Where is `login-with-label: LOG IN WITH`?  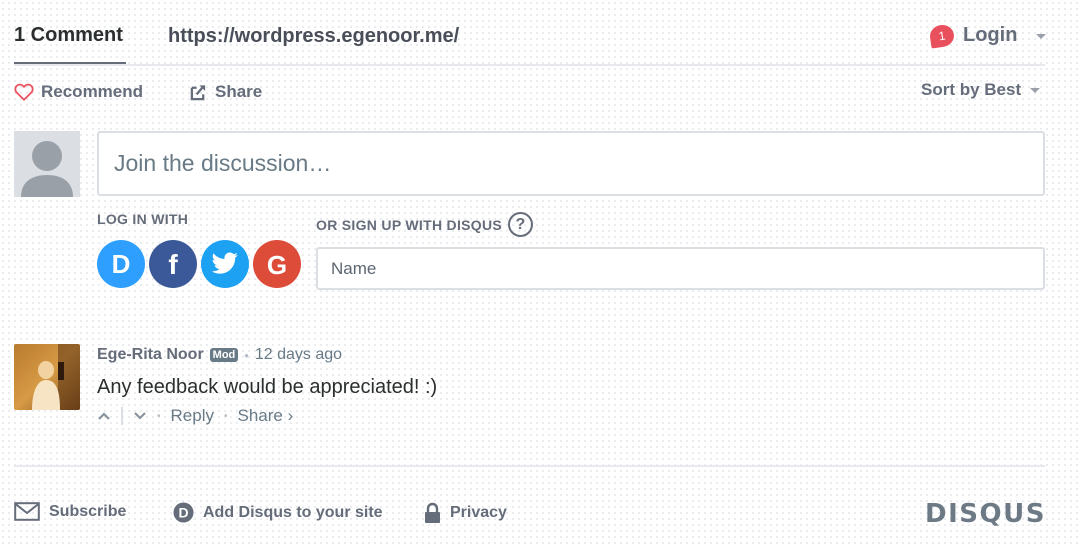 login-with-label: LOG IN WITH is located at coordinates (143, 219).